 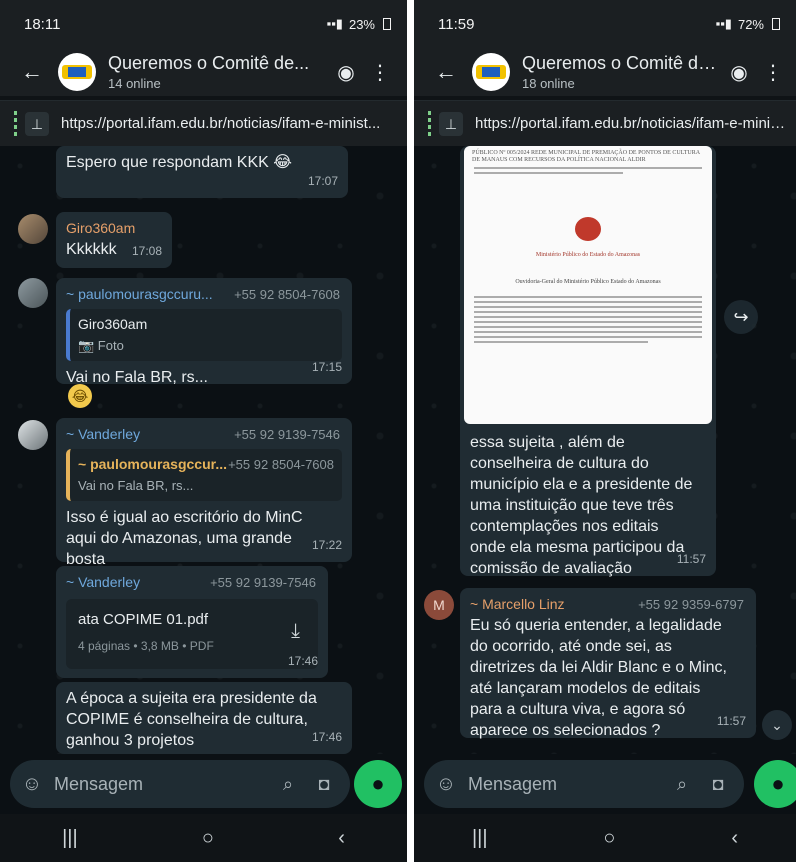 What do you see at coordinates (334, 23) in the screenshot?
I see `signal-icon: ▪▪▮` at bounding box center [334, 23].